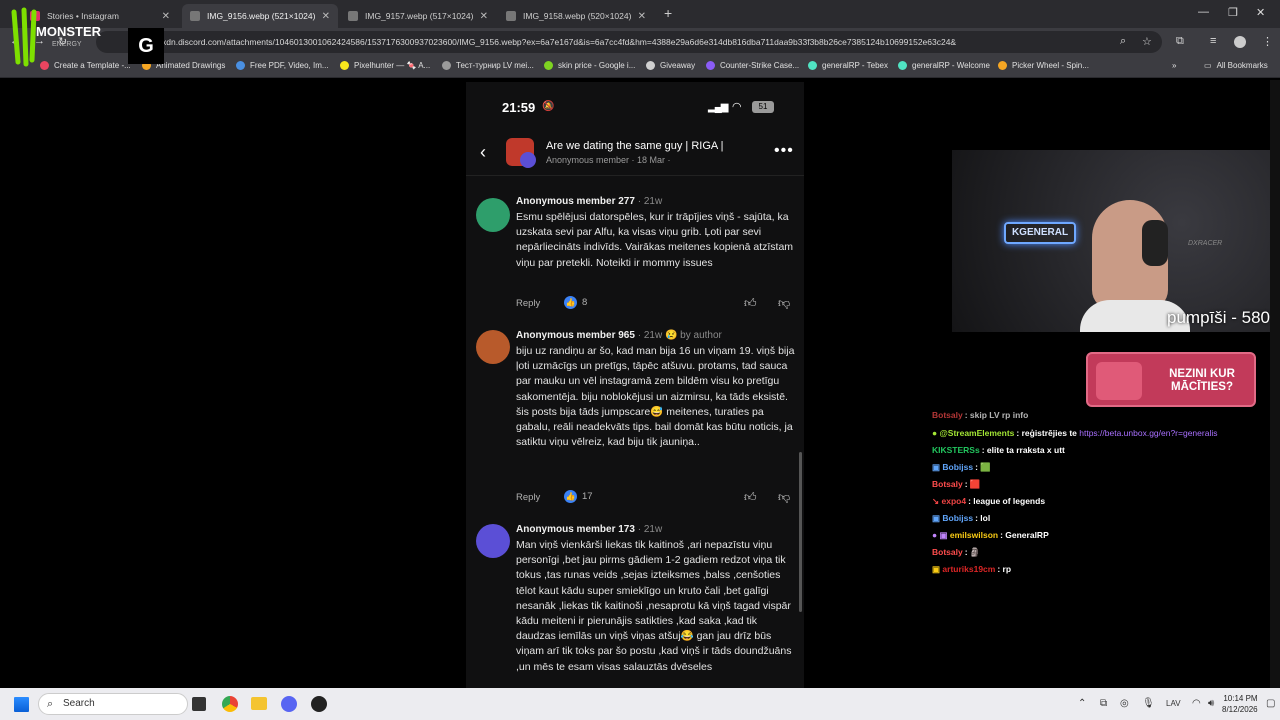  What do you see at coordinates (670, 65) in the screenshot?
I see `bookmark-item: Giveaway` at bounding box center [670, 65].